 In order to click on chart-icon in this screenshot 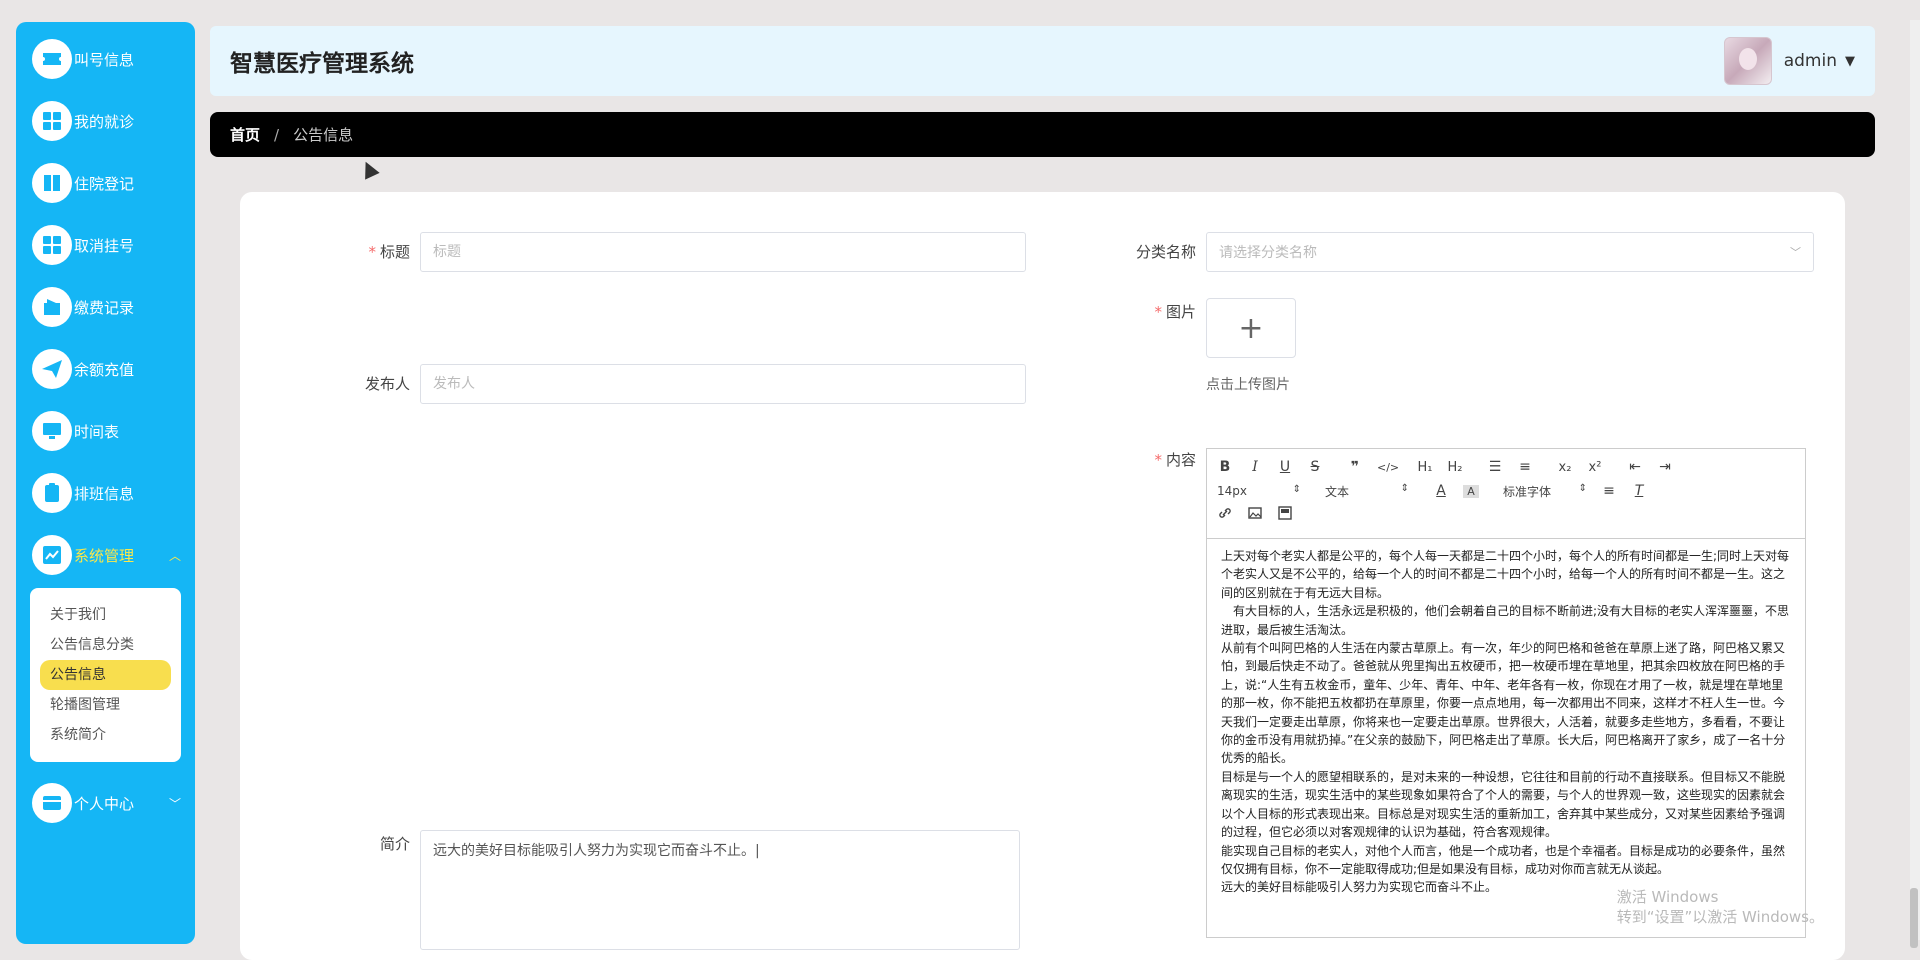, I will do `click(52, 555)`.